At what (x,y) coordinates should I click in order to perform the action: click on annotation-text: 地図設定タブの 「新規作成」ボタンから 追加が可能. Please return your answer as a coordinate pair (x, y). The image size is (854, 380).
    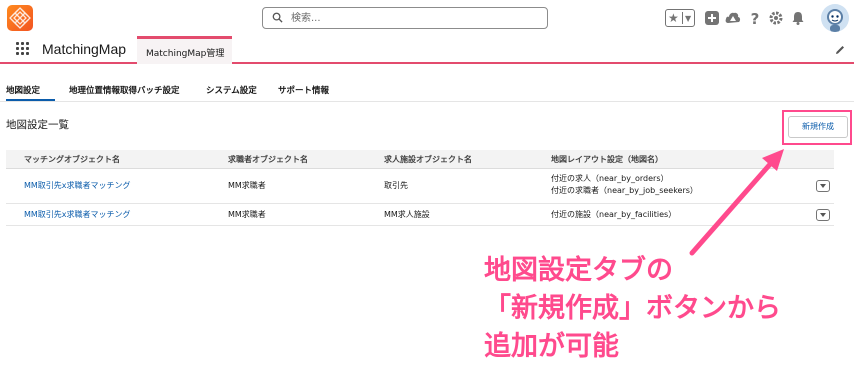
    Looking at the image, I should click on (632, 309).